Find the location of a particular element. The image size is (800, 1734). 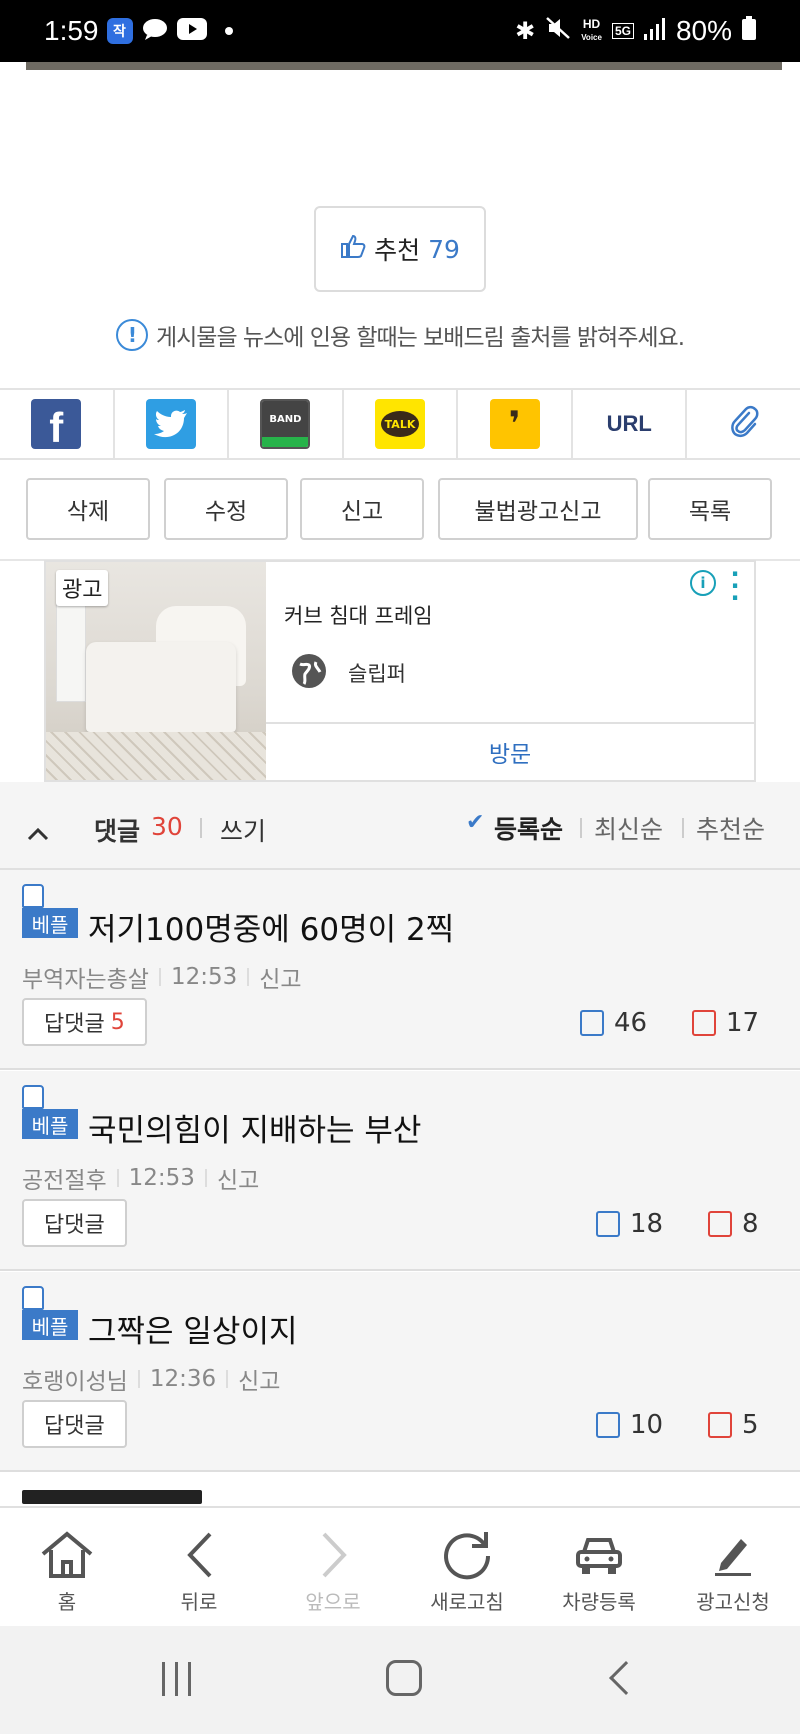

citation-notice: ! 게시물을 뉴스에 인용 할때는 보배드림 출처를 밝혀주세요. is located at coordinates (400, 335).